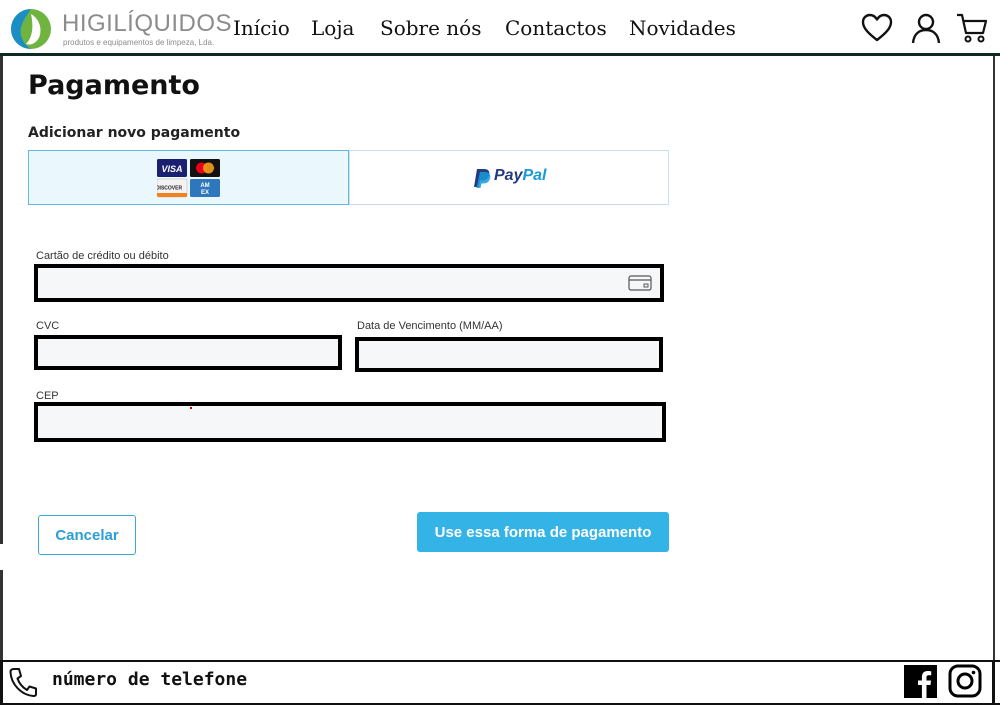 The width and height of the screenshot is (1000, 705). I want to click on nav-sobre-nos: Sobre nós, so click(430, 28).